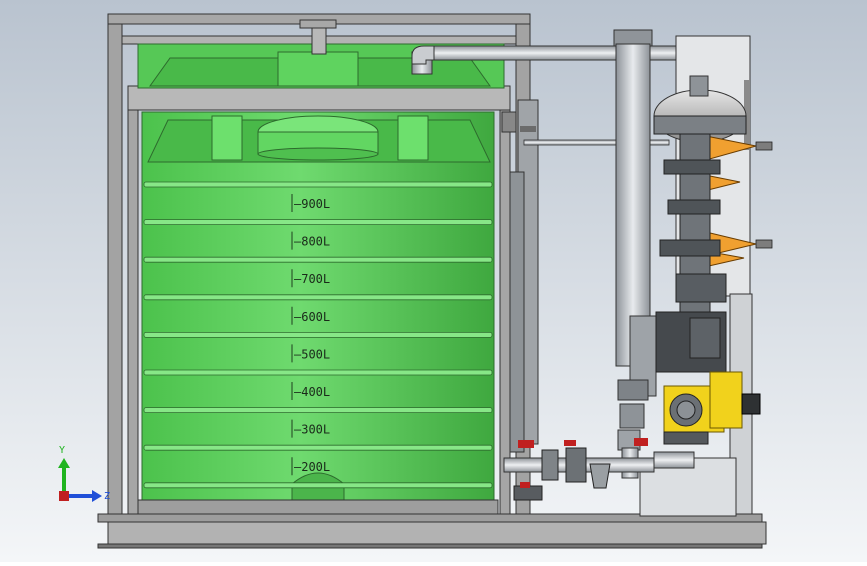  What do you see at coordinates (312, 279) in the screenshot?
I see `volume-mark-label: —700L` at bounding box center [312, 279].